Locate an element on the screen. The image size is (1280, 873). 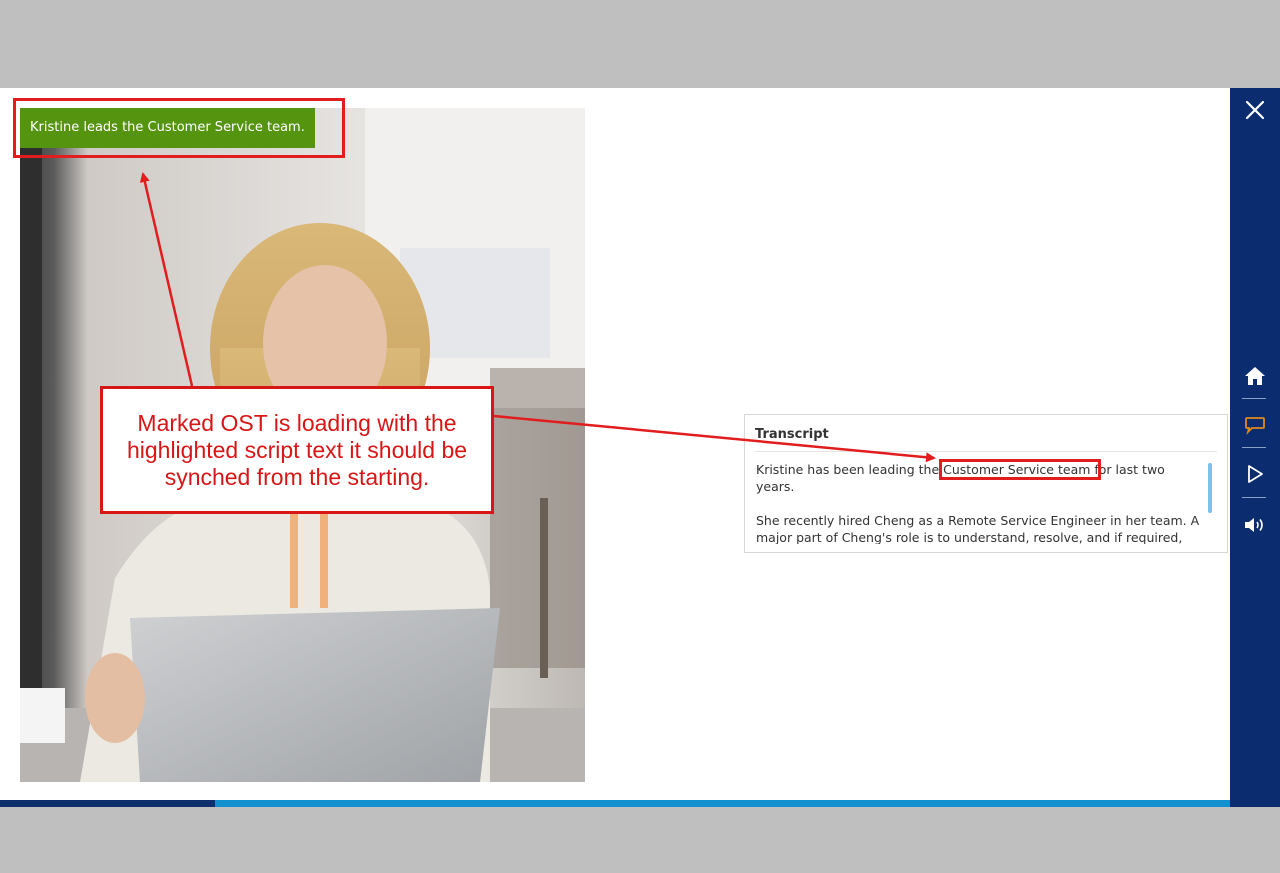
transcript-icon is located at coordinates (1255, 426).